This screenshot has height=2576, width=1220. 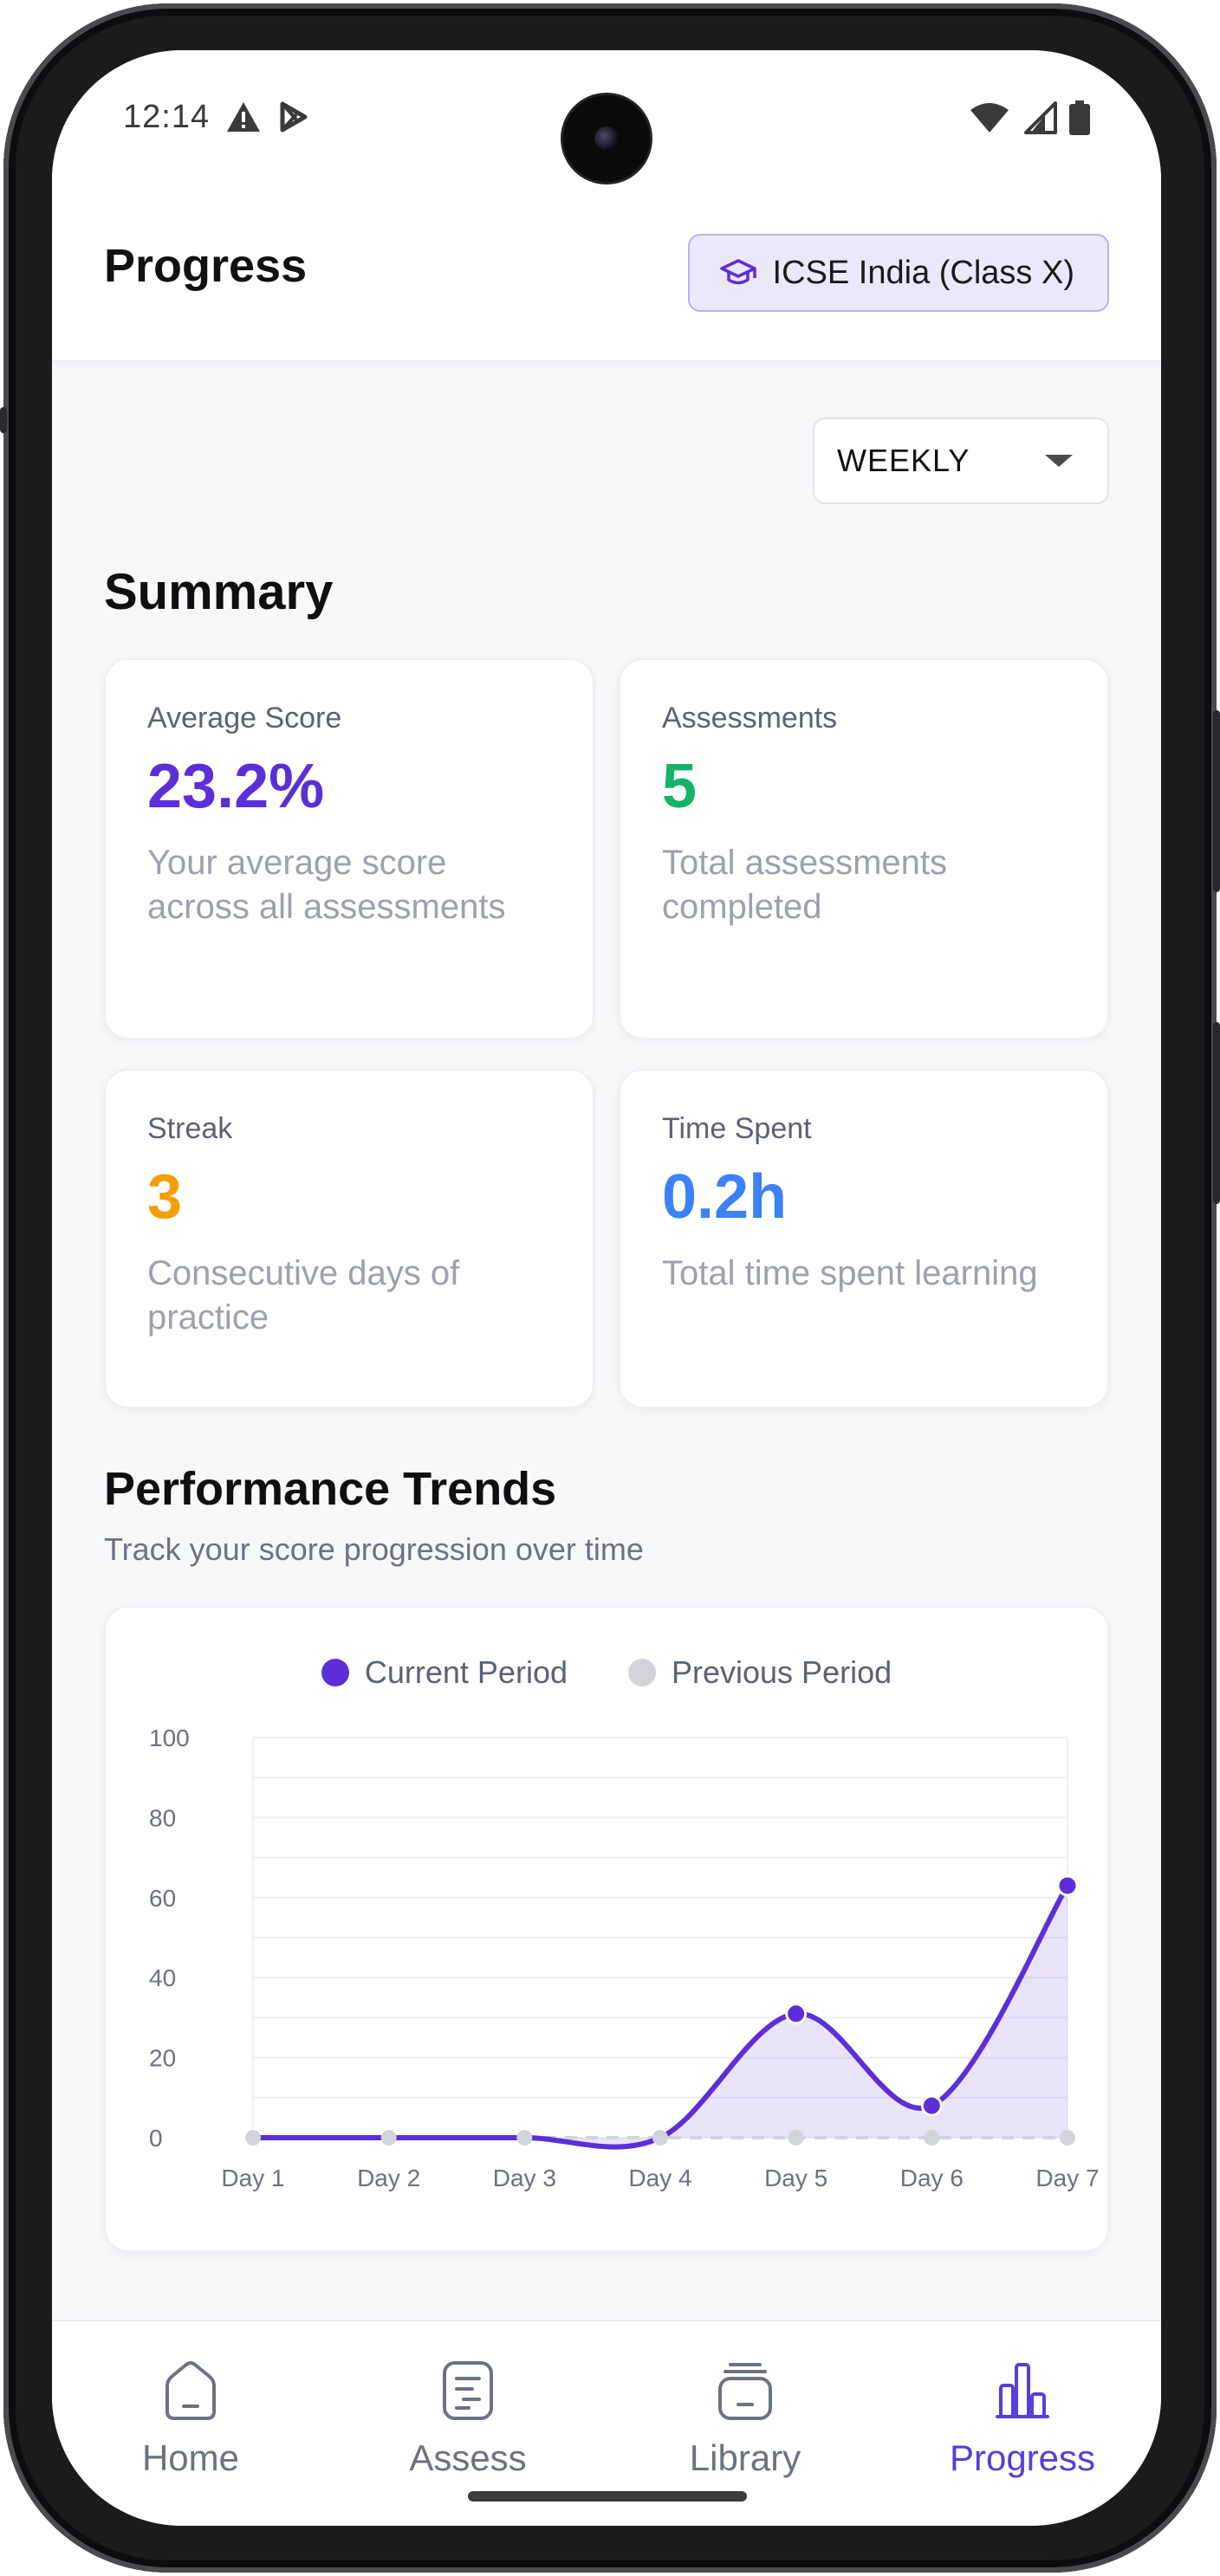 I want to click on status-bar: 12:14, so click(x=606, y=119).